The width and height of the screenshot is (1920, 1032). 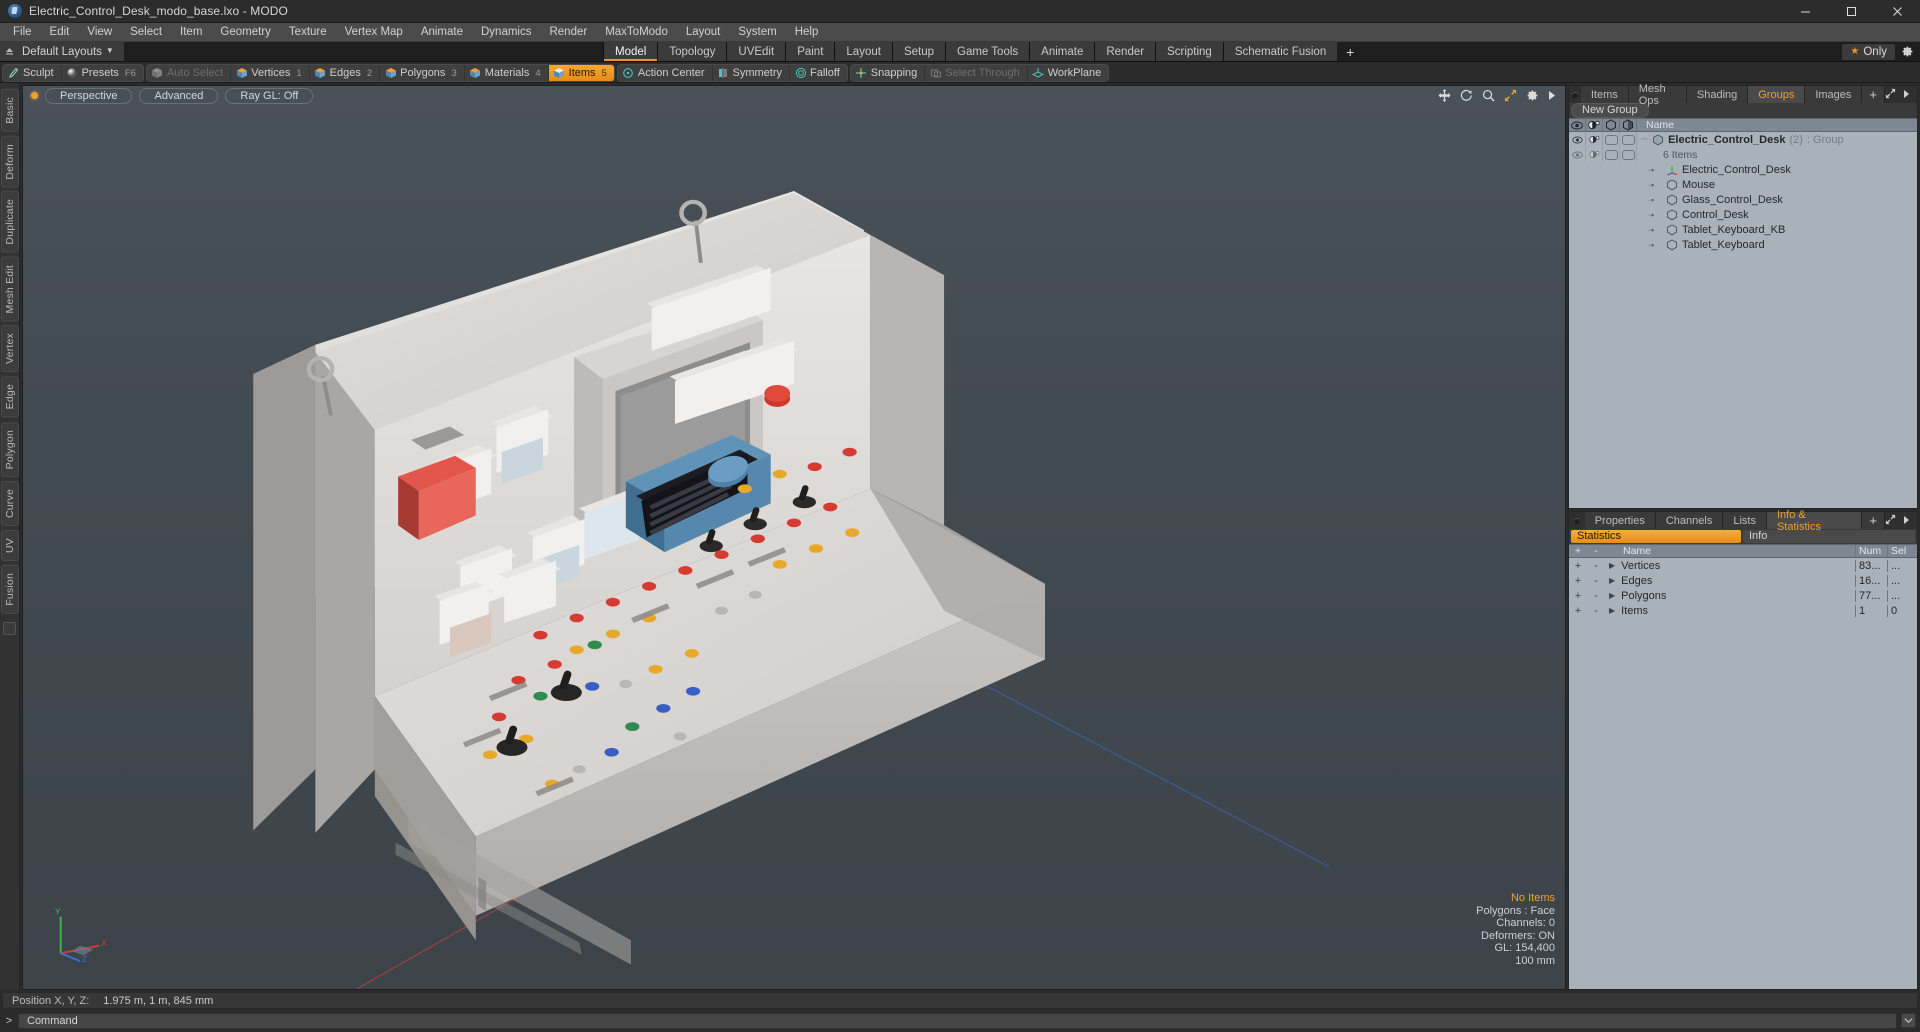 I want to click on zoom-icon, so click(x=1488, y=95).